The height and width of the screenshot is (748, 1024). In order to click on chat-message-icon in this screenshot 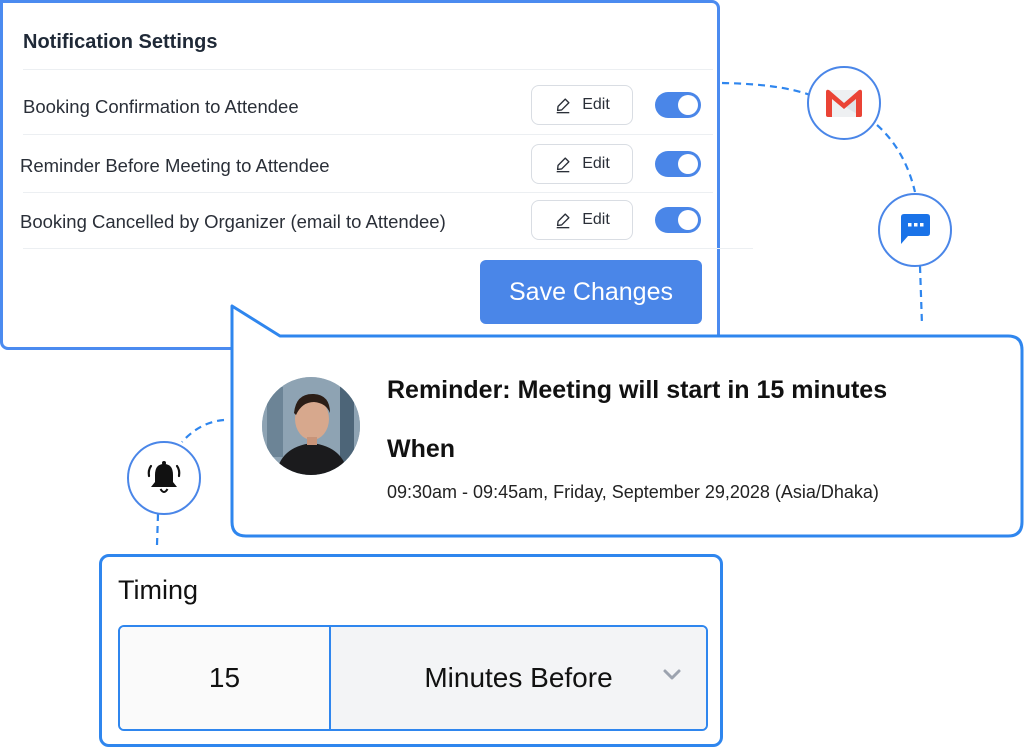, I will do `click(915, 229)`.